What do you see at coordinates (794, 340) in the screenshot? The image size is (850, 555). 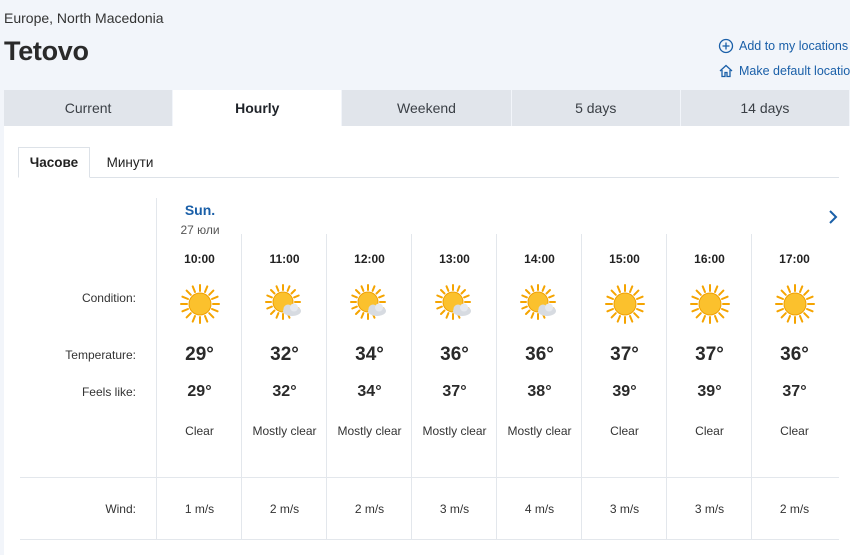 I see `hour-column: 17:00 36° 37° Clear 2 m/s` at bounding box center [794, 340].